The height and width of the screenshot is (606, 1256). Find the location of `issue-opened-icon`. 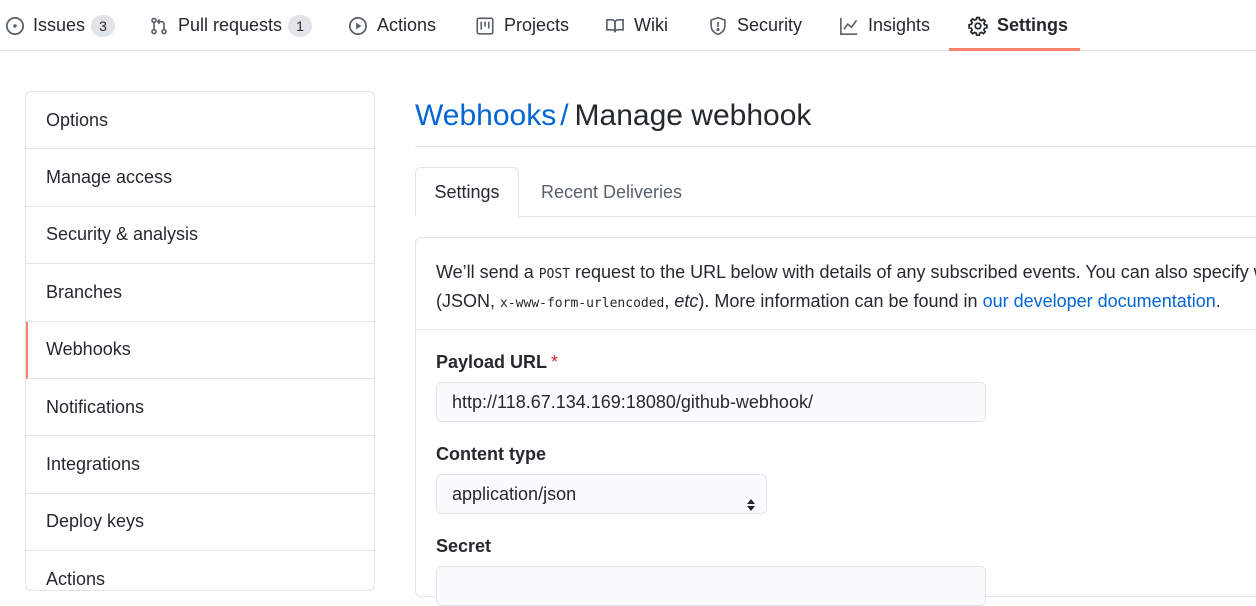

issue-opened-icon is located at coordinates (15, 26).